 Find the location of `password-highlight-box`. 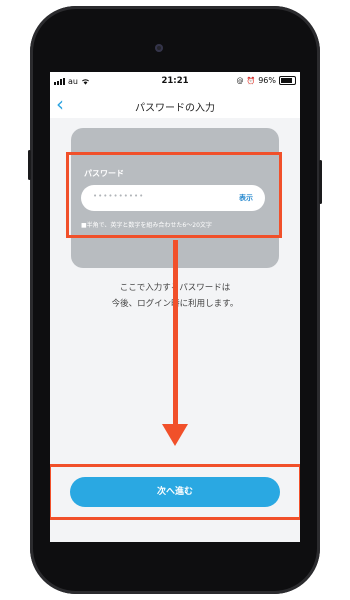

password-highlight-box is located at coordinates (174, 195).